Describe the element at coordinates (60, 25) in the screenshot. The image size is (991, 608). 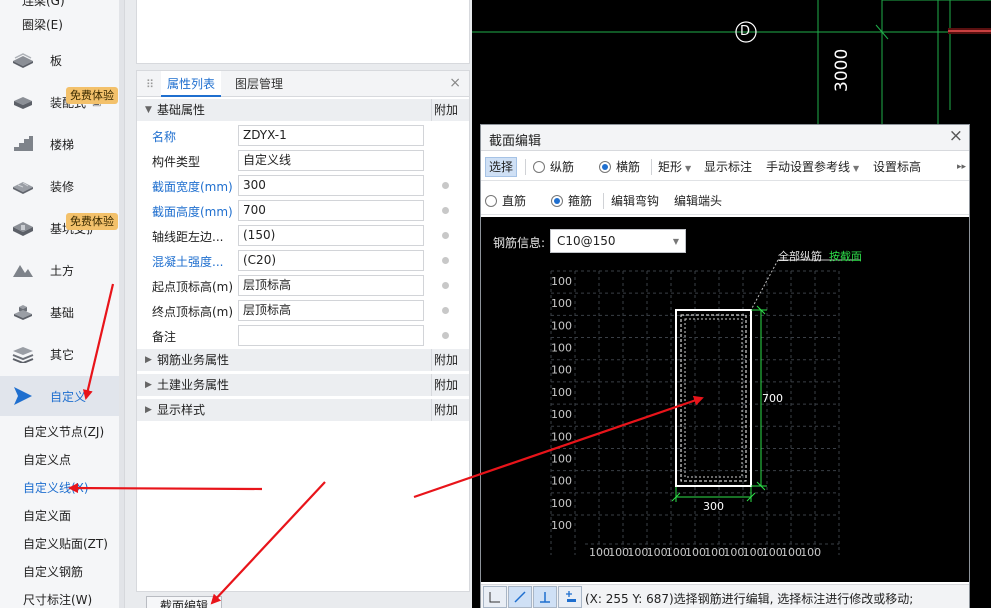
I see `nav-item-ring-beam: 圈梁(E)` at that location.